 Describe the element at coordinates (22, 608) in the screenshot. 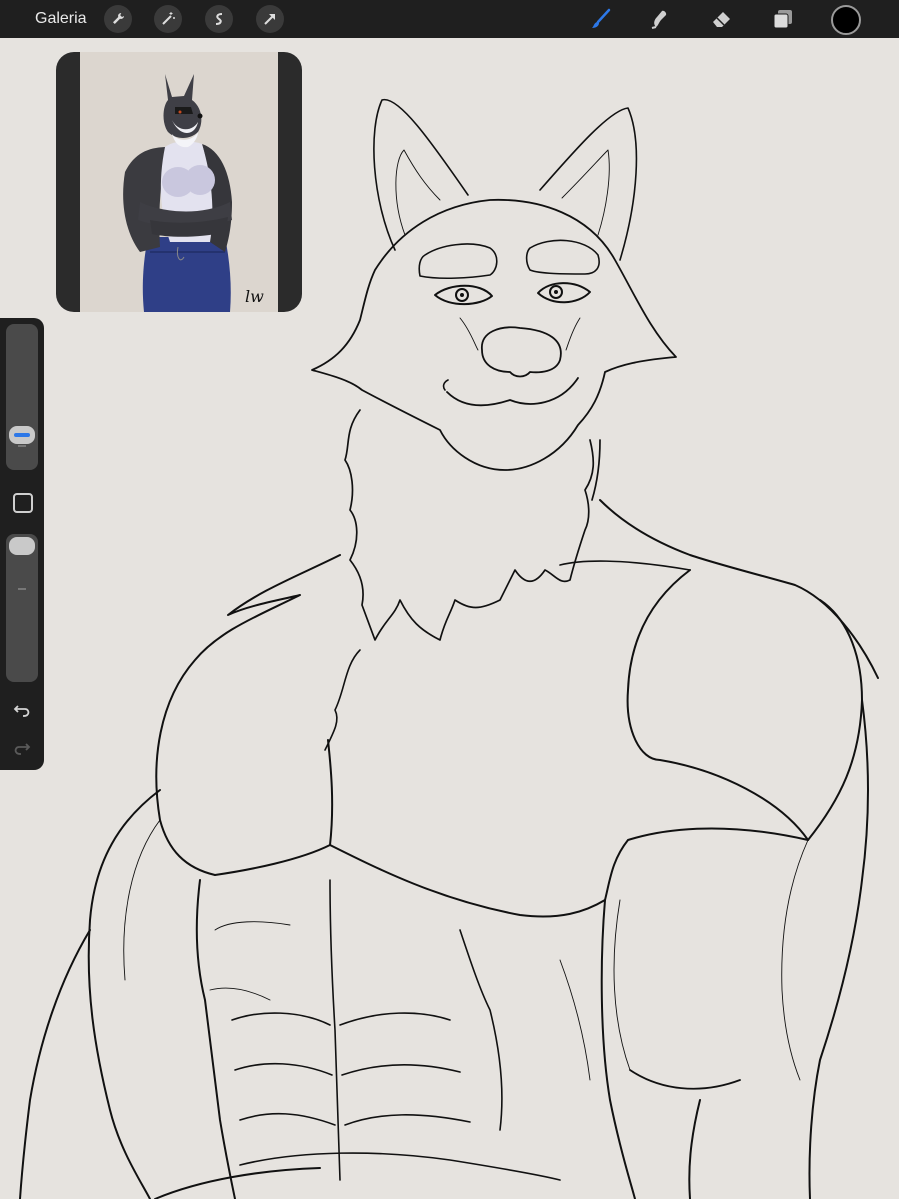

I see `opacity-slider` at that location.